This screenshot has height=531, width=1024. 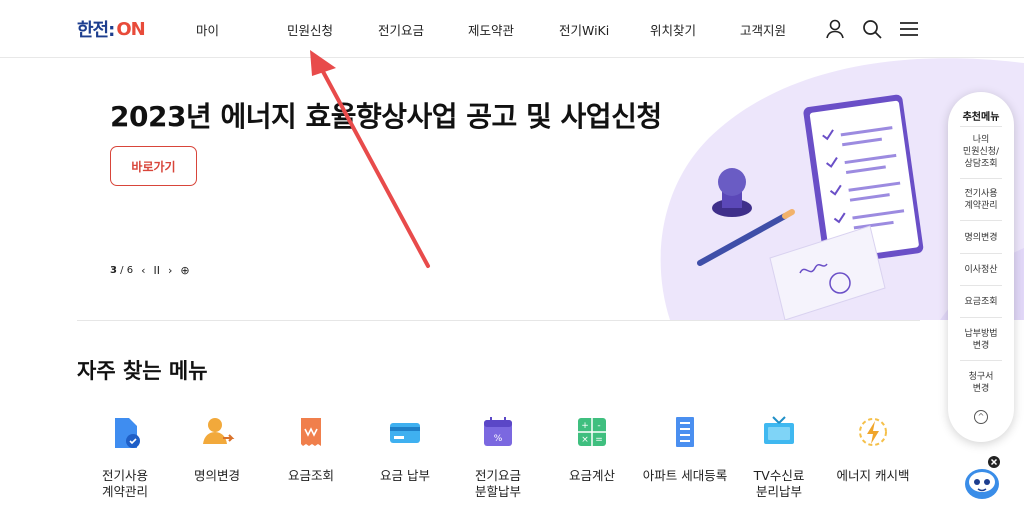 I want to click on pager-total: / 6, so click(x=127, y=270).